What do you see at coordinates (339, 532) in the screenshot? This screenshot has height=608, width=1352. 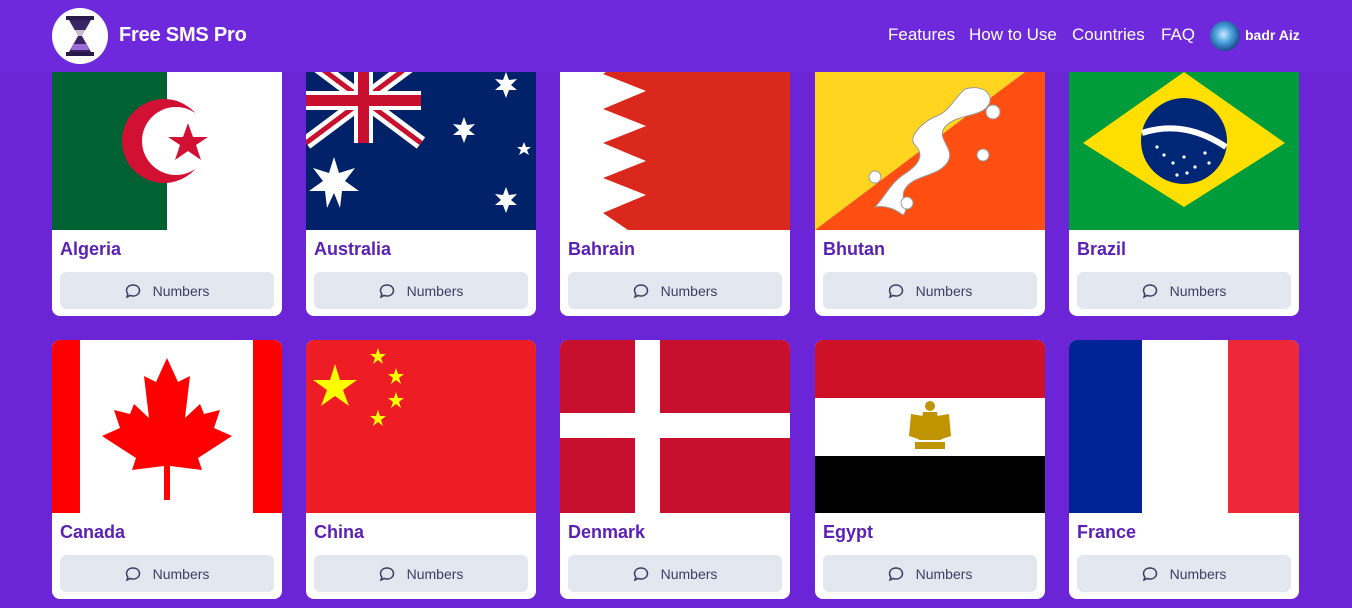 I see `country-name: China` at bounding box center [339, 532].